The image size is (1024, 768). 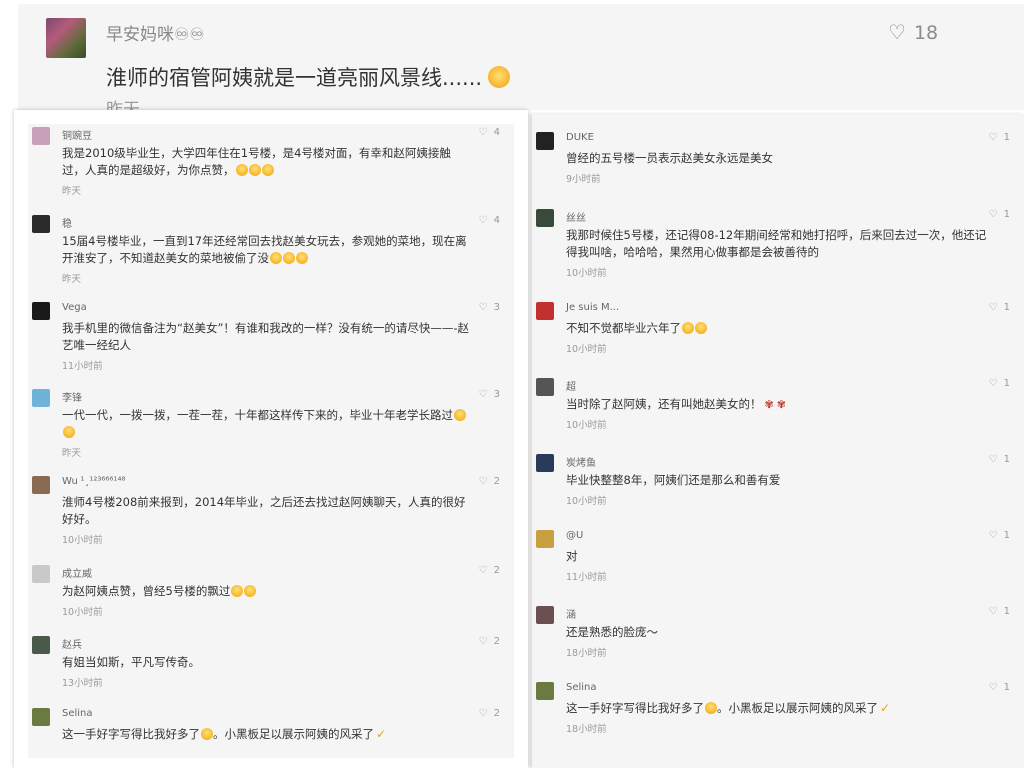 I want to click on commenter-name: Vega, so click(x=74, y=307).